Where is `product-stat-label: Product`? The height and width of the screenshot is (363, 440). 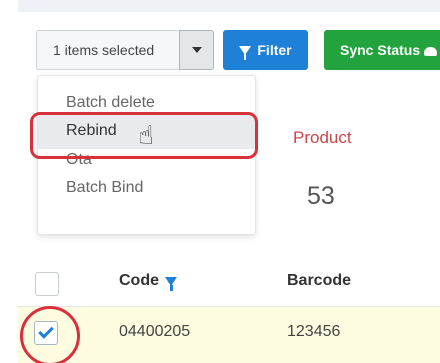 product-stat-label: Product is located at coordinates (322, 137).